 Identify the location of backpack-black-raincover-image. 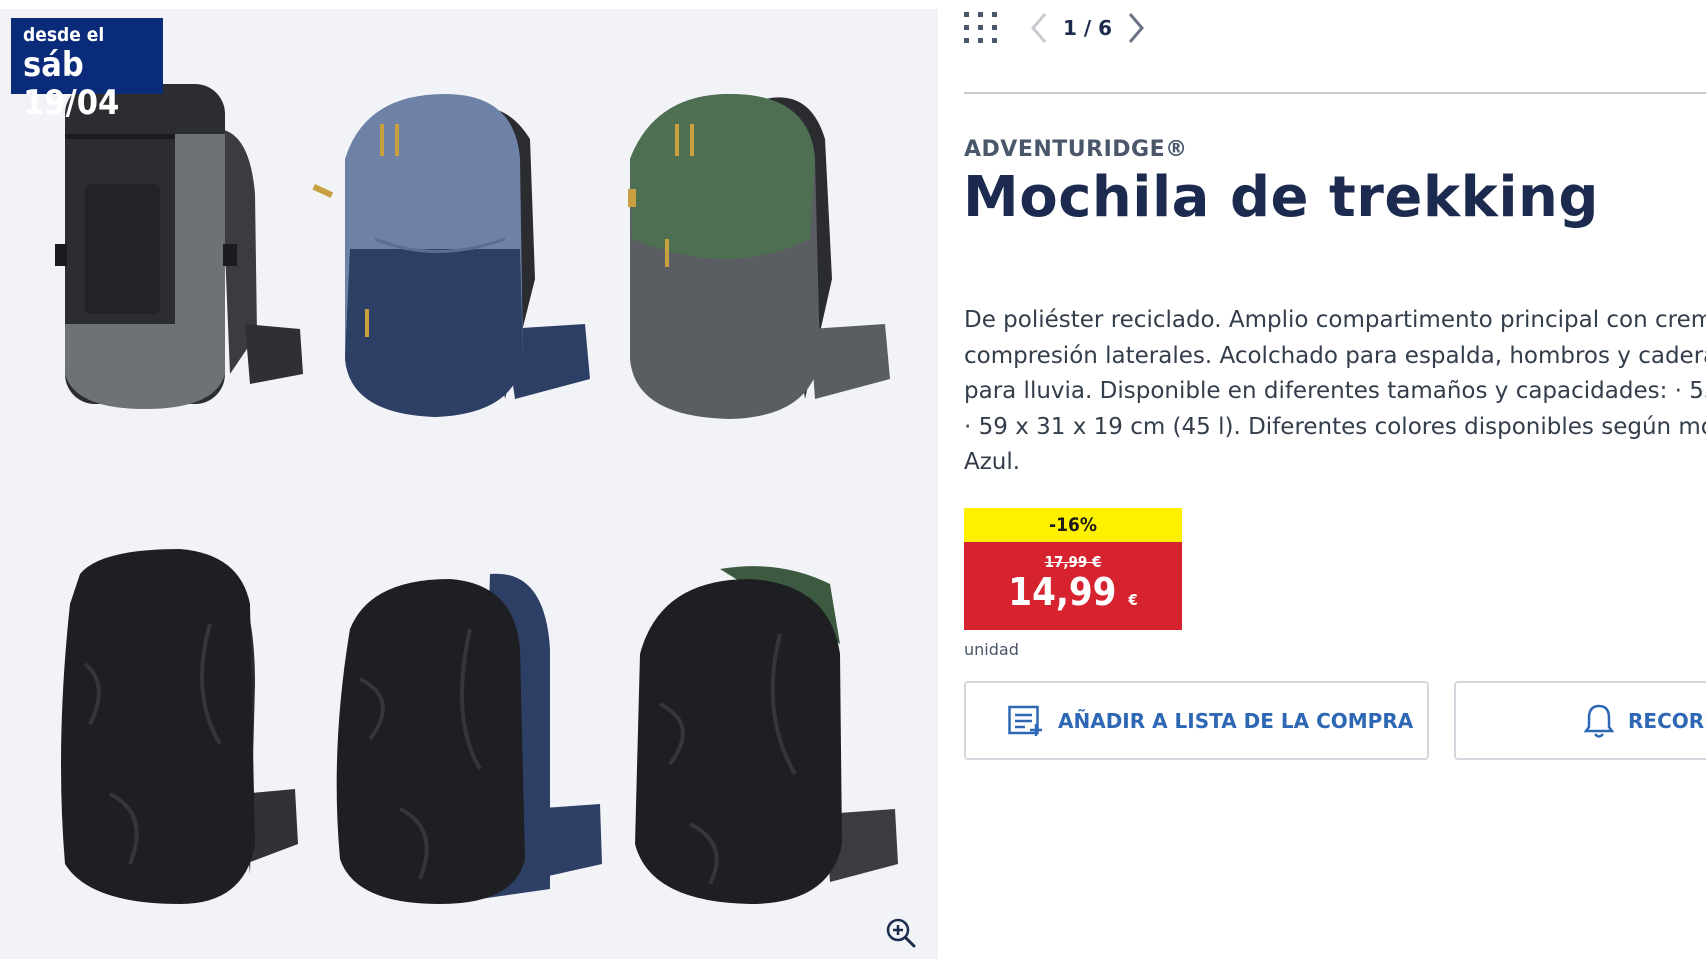
(175, 729).